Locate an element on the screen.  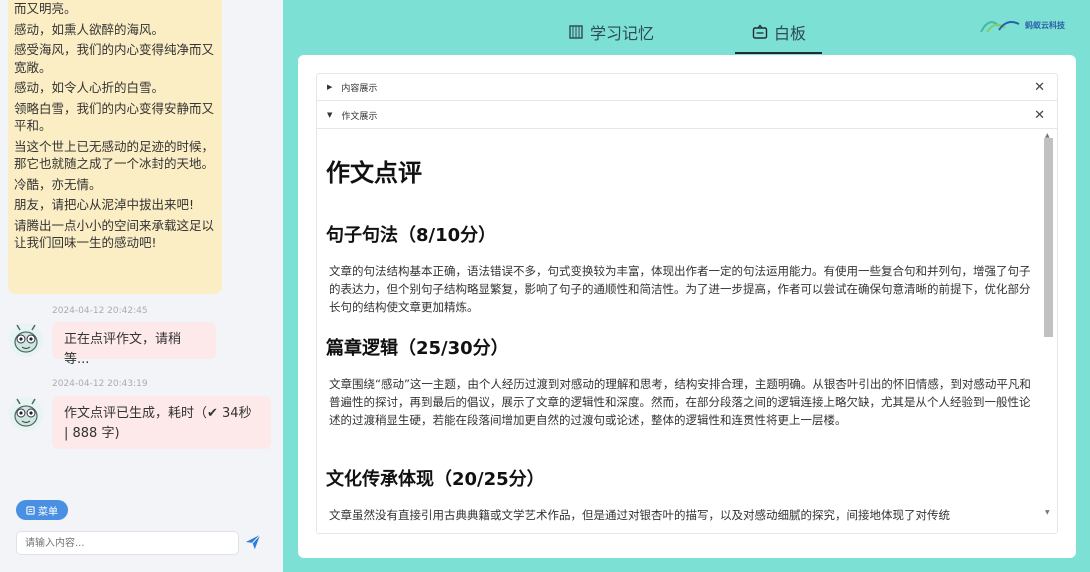
caret-right-icon: ▶ is located at coordinates (330, 87).